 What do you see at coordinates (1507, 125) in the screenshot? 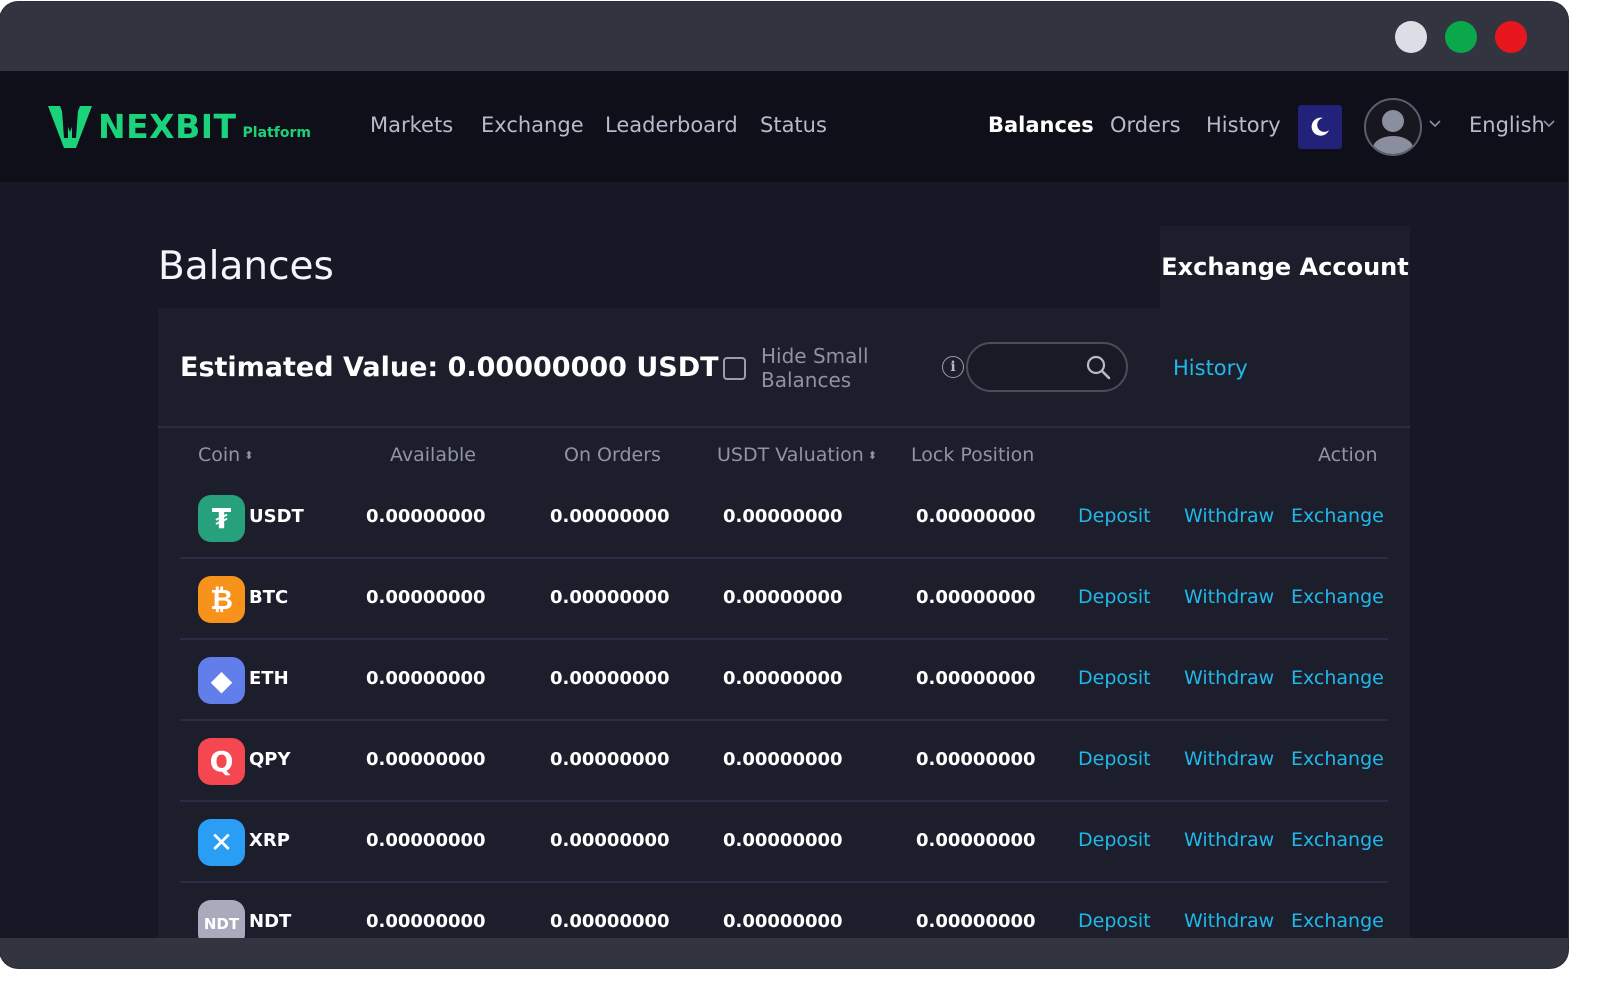
I see `language-selector: English` at bounding box center [1507, 125].